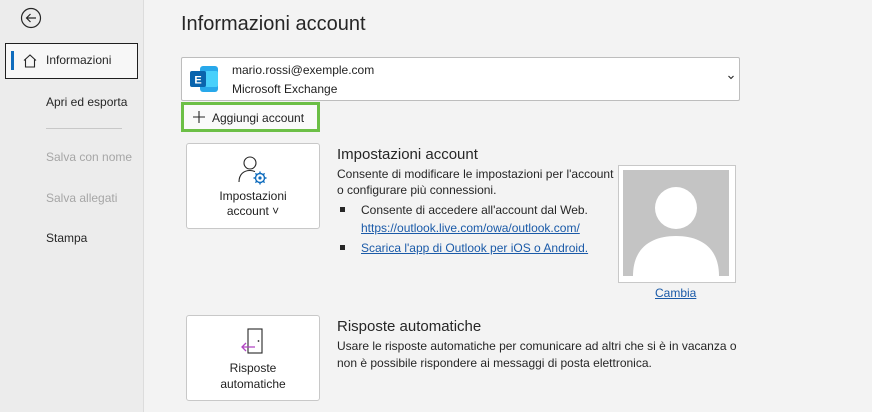 This screenshot has width=872, height=412. I want to click on auto-replies-button: Risposte automatiche, so click(253, 358).